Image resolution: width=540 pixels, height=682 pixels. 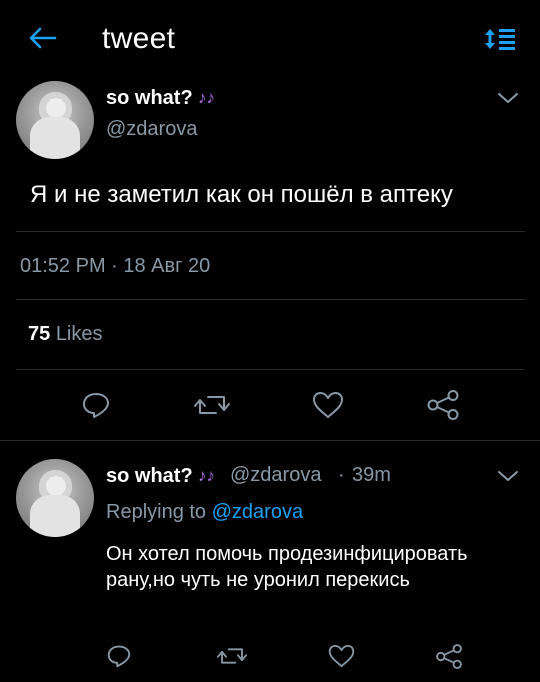 I want to click on top-bar: tweet, so click(x=270, y=39).